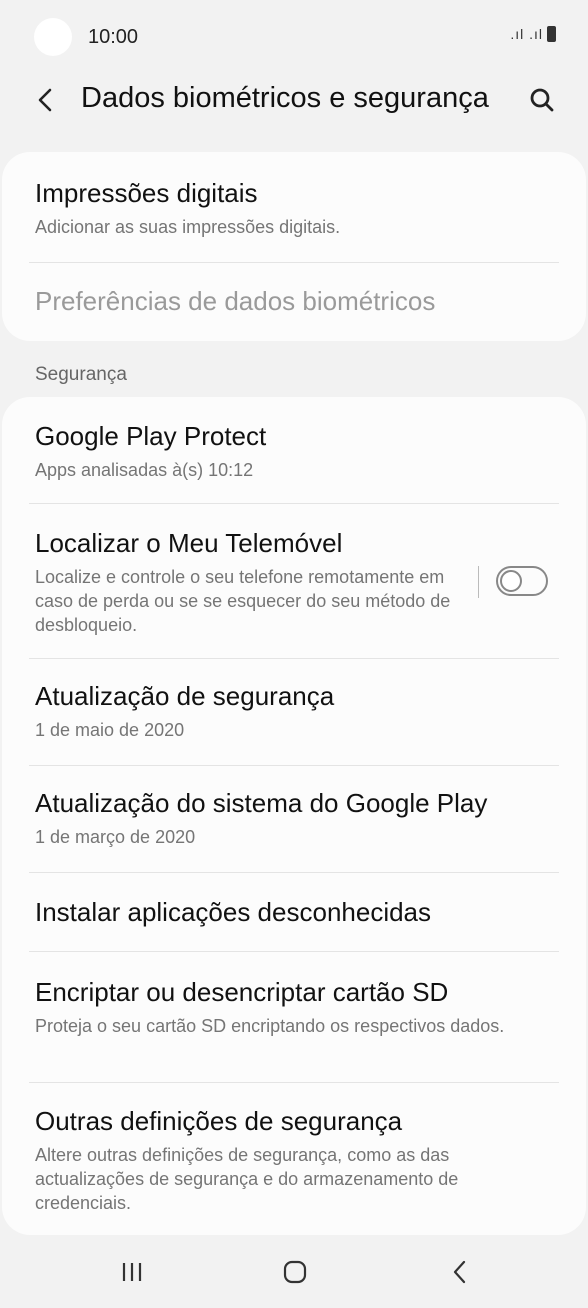 The image size is (588, 1308). Describe the element at coordinates (526, 34) in the screenshot. I see `signal-icon: .ıl .ıl` at that location.